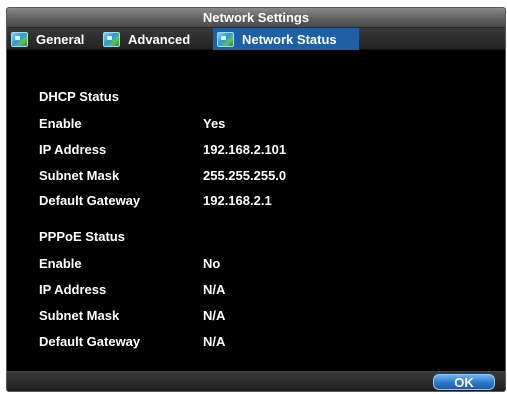 The width and height of the screenshot is (507, 394). What do you see at coordinates (464, 382) in the screenshot?
I see `ok-button: OK` at bounding box center [464, 382].